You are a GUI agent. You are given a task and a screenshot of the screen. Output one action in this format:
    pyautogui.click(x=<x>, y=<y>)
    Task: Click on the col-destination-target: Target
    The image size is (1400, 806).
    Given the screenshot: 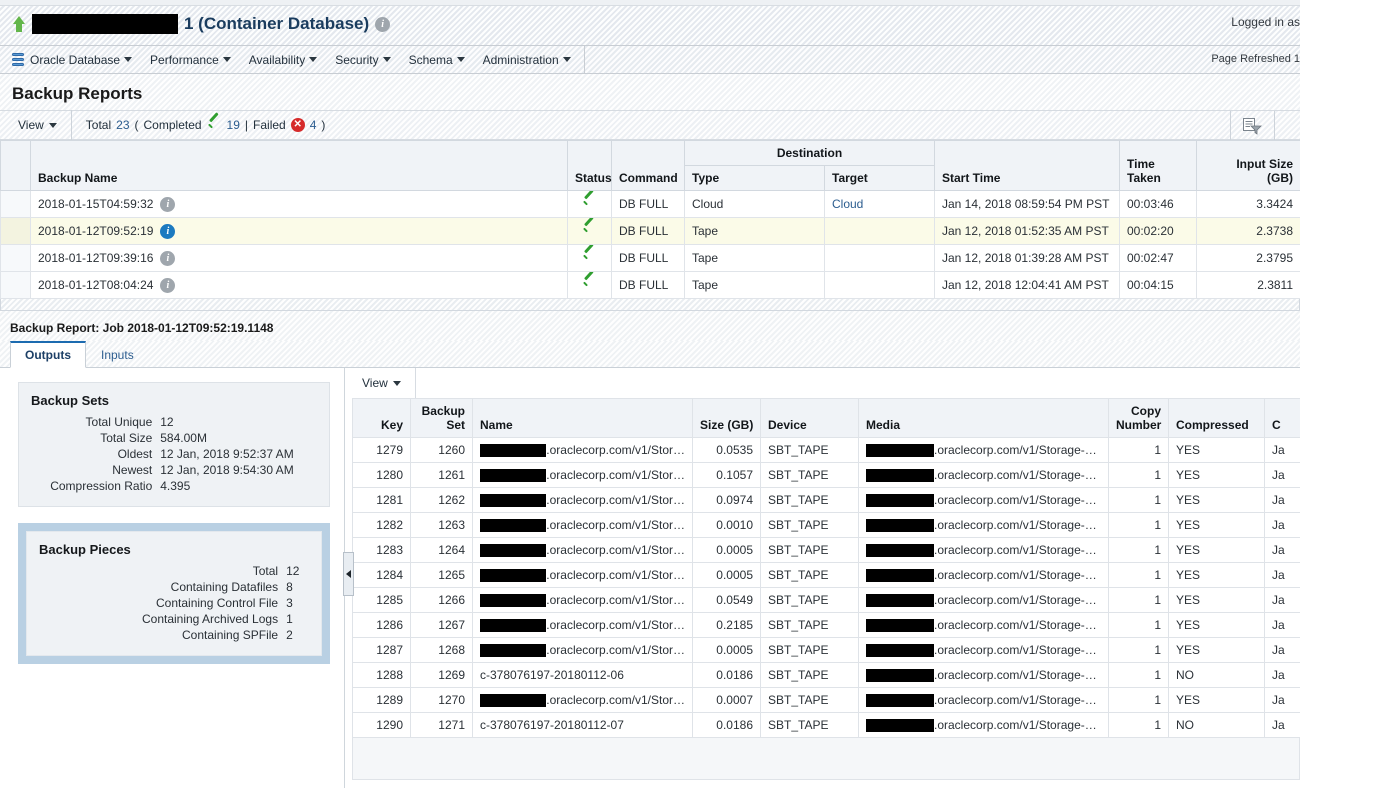 What is the action you would take?
    pyautogui.click(x=879, y=178)
    